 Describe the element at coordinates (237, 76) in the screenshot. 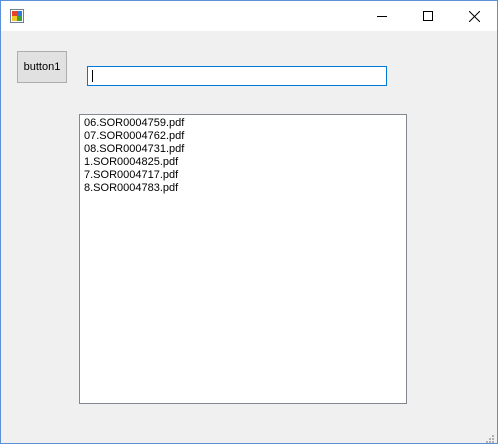

I see `text-input` at that location.